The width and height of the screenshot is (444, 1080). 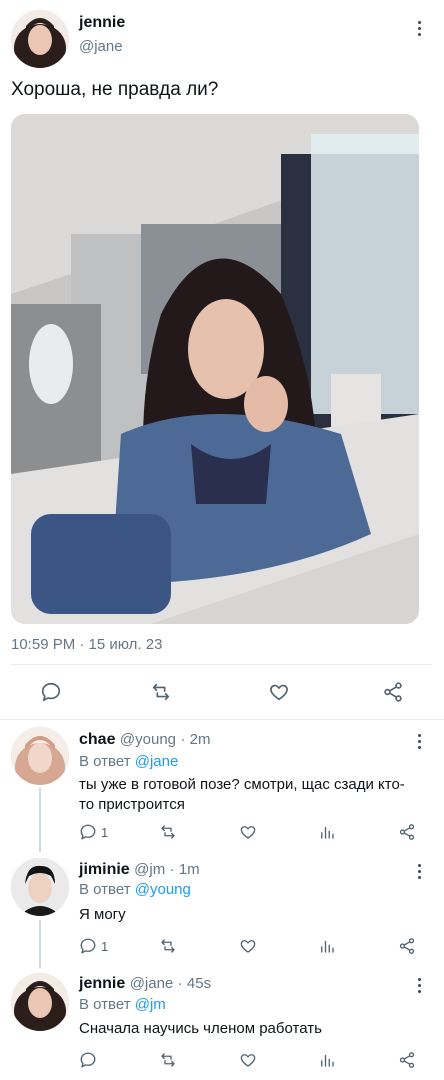 What do you see at coordinates (102, 23) in the screenshot?
I see `author-name: jennie` at bounding box center [102, 23].